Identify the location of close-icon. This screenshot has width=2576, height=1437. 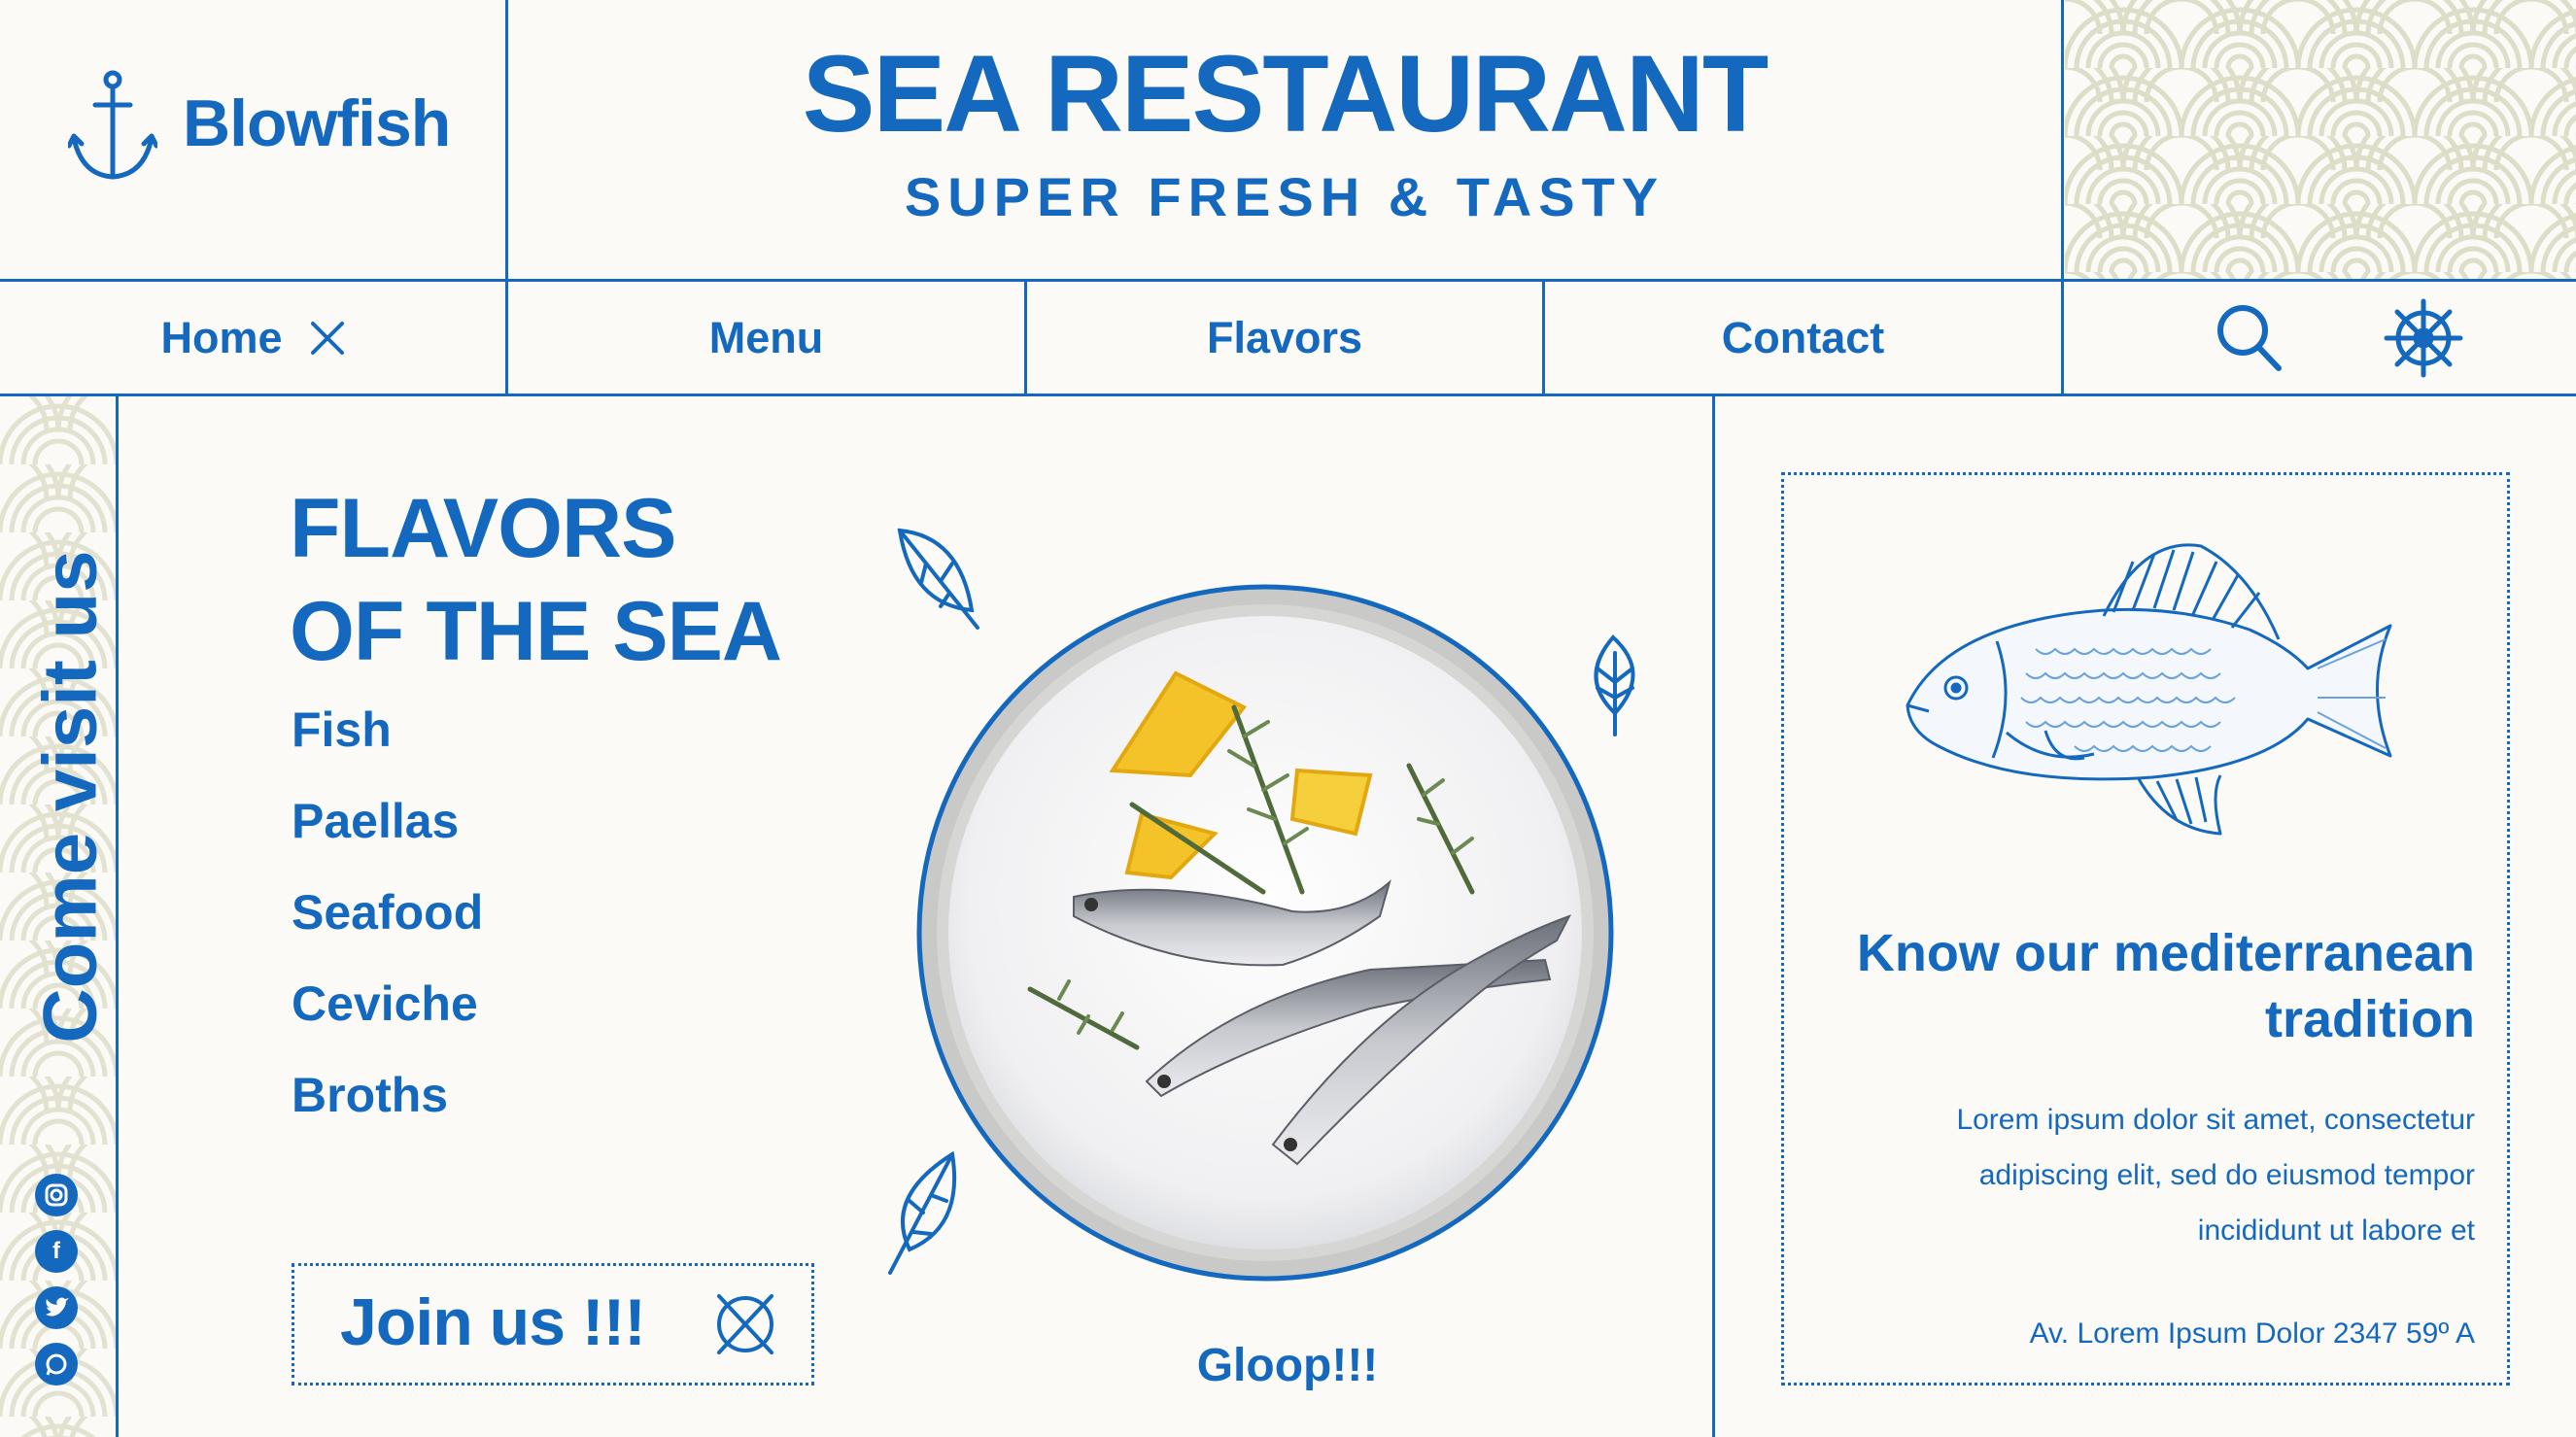
(327, 338).